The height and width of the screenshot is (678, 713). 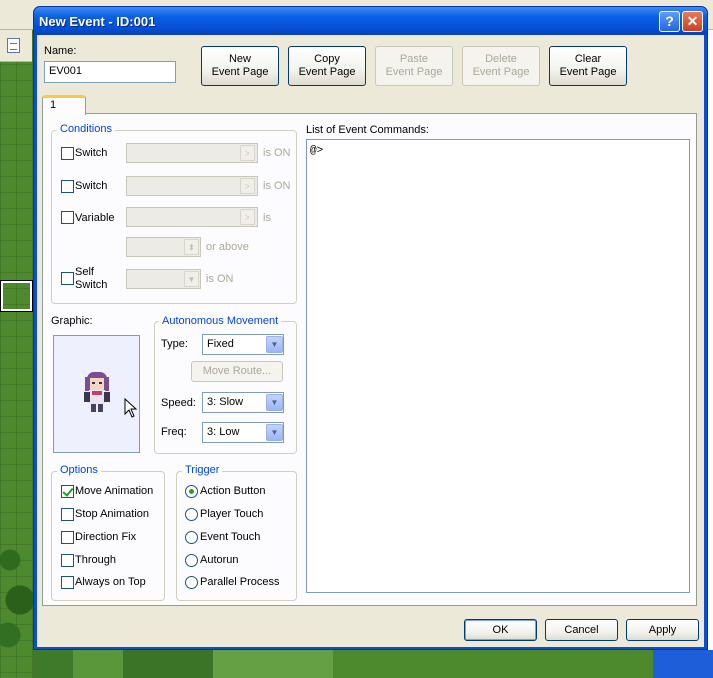 I want to click on list-item: @>, so click(x=498, y=151).